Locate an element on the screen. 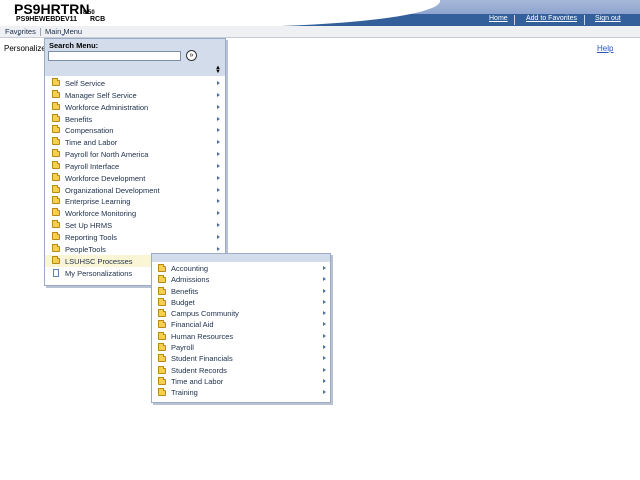 Image resolution: width=640 pixels, height=480 pixels. menu-item-time-and-labor: Time and Labor is located at coordinates (135, 142).